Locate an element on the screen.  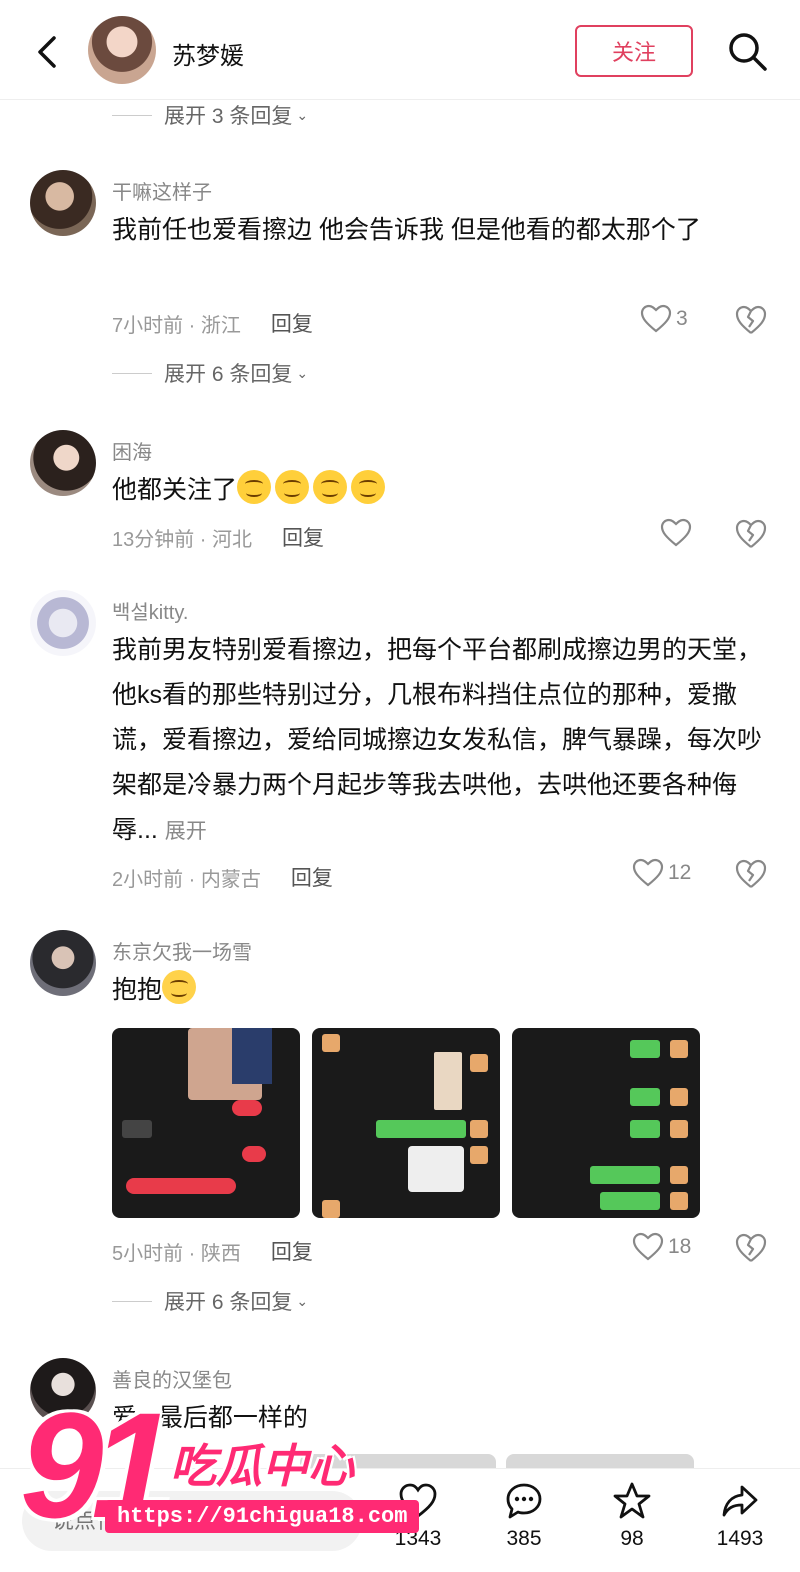
favorite-post-button: 98 is located at coordinates (632, 1516).